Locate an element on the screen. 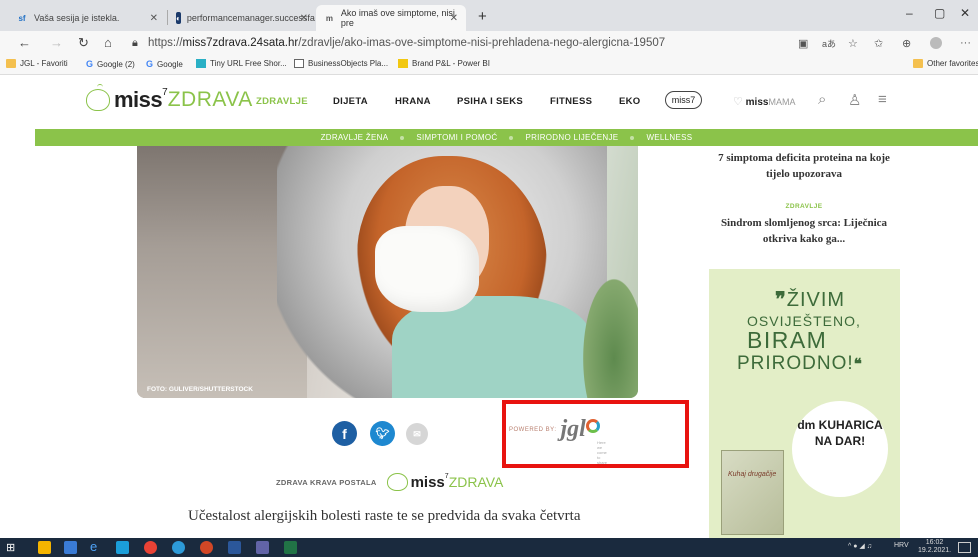  back-arrow-icon: ← is located at coordinates (24, 42).